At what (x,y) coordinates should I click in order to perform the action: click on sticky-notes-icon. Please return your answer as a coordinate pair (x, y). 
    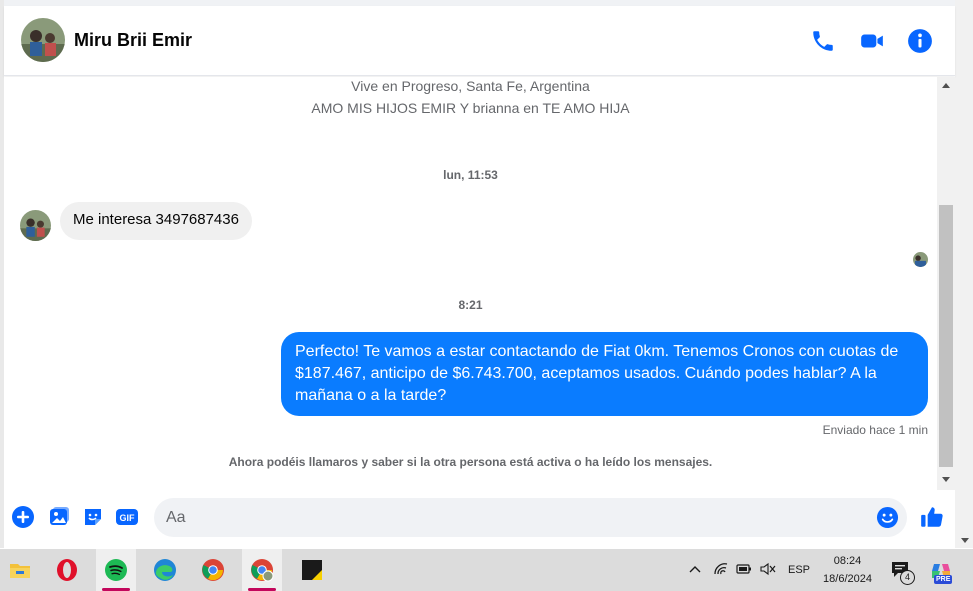
    Looking at the image, I should click on (312, 570).